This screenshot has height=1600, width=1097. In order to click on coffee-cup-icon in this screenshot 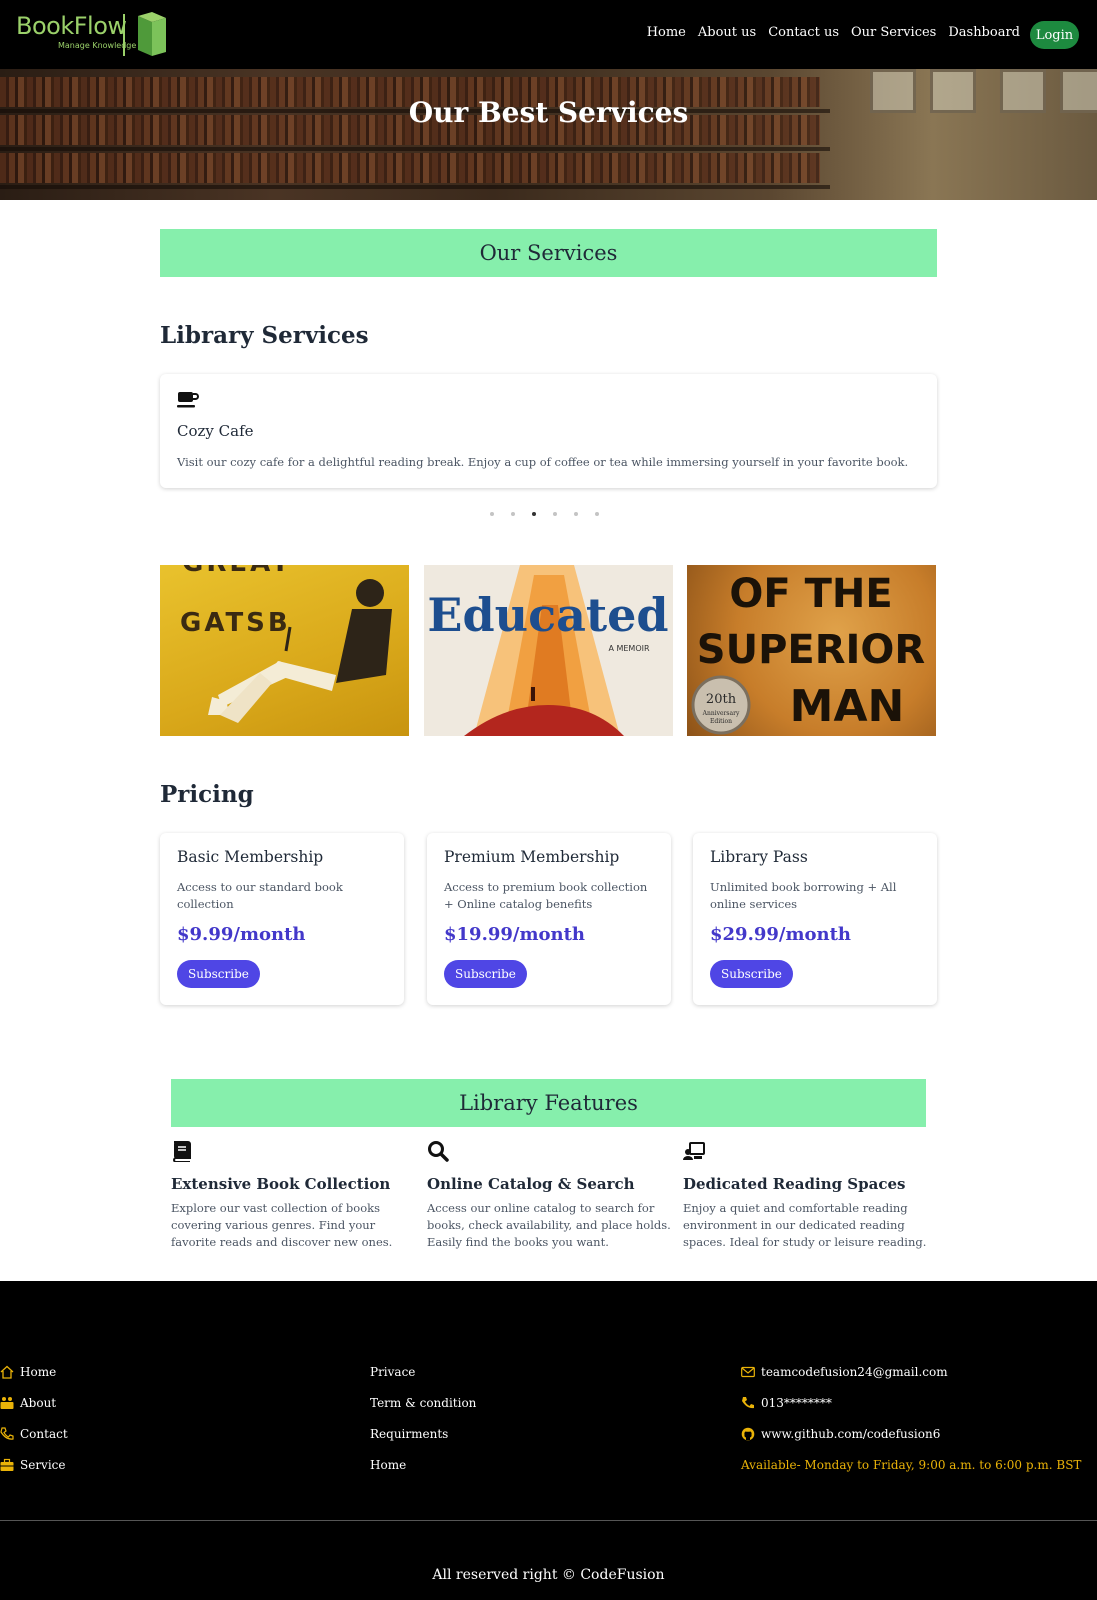, I will do `click(188, 400)`.